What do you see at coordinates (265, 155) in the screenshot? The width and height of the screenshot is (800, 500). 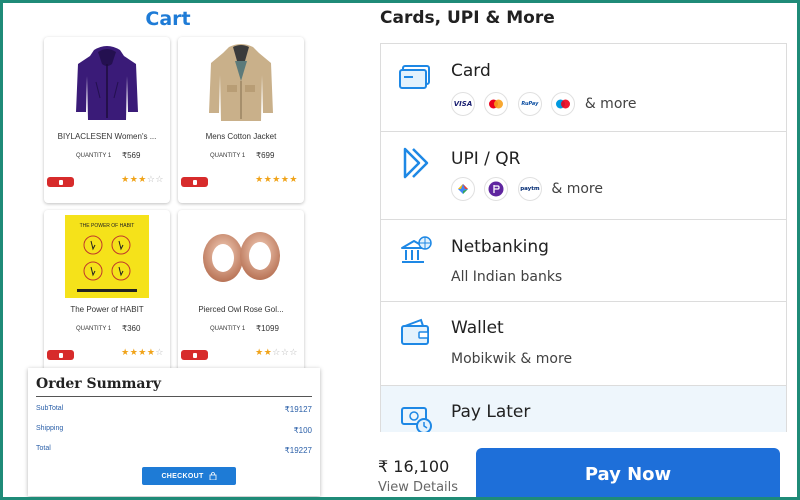 I see `product-price: ₹699` at bounding box center [265, 155].